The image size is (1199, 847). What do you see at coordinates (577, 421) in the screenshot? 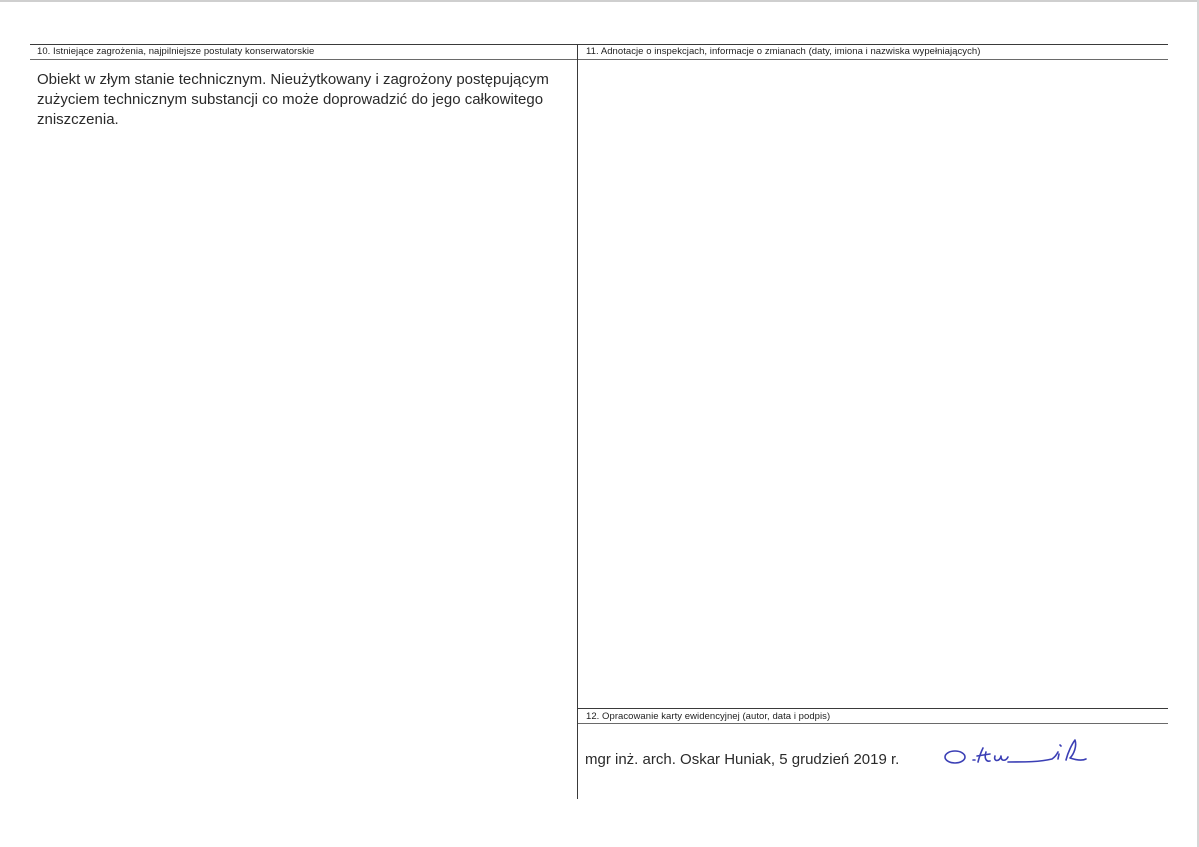
I see `column-divider` at bounding box center [577, 421].